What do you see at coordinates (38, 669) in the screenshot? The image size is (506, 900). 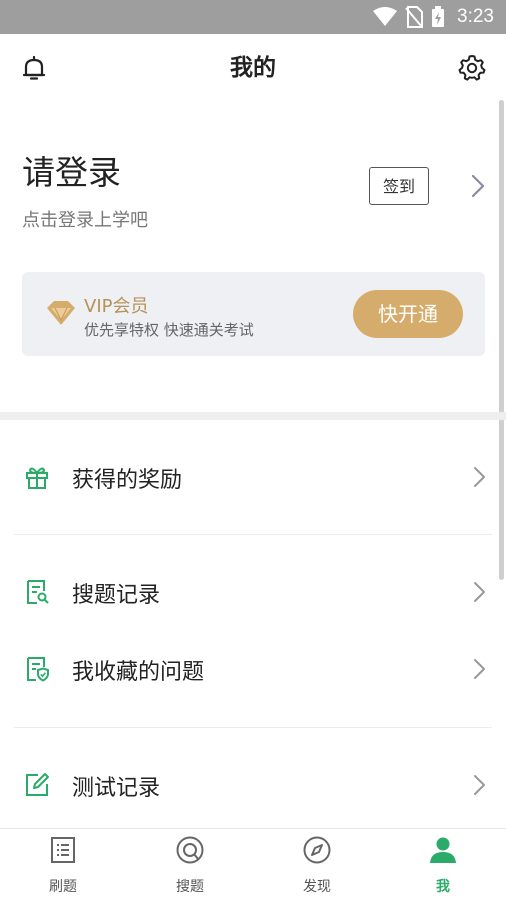 I see `document-shield-icon` at bounding box center [38, 669].